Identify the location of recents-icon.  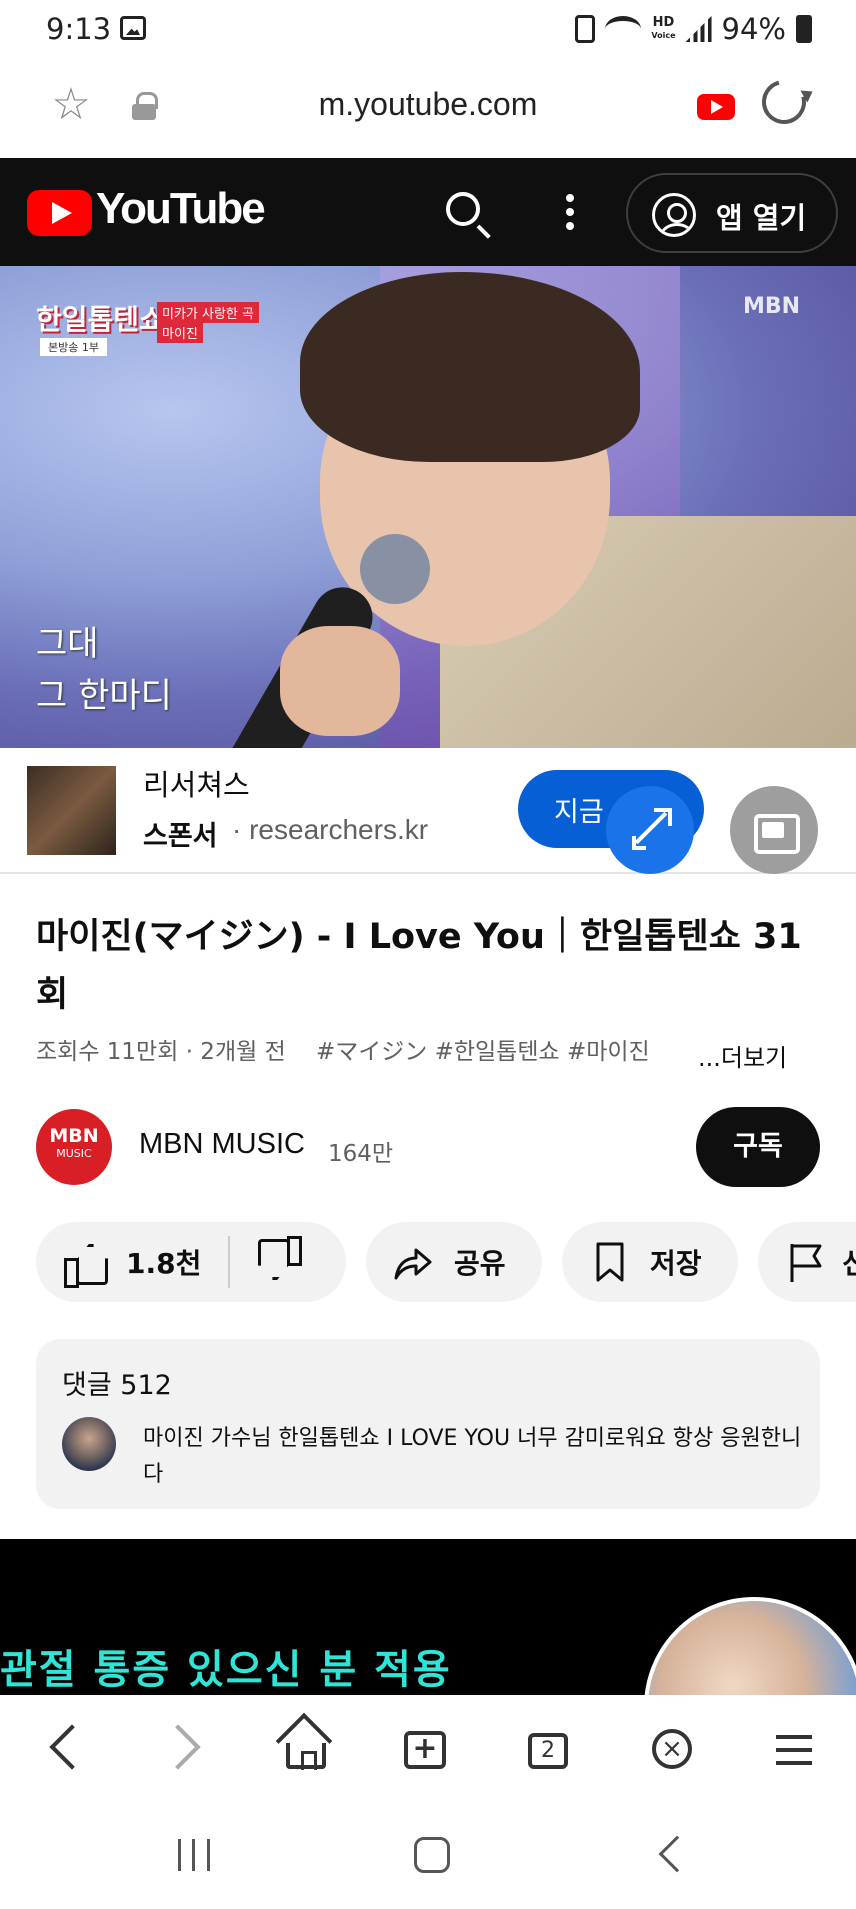
(194, 1855).